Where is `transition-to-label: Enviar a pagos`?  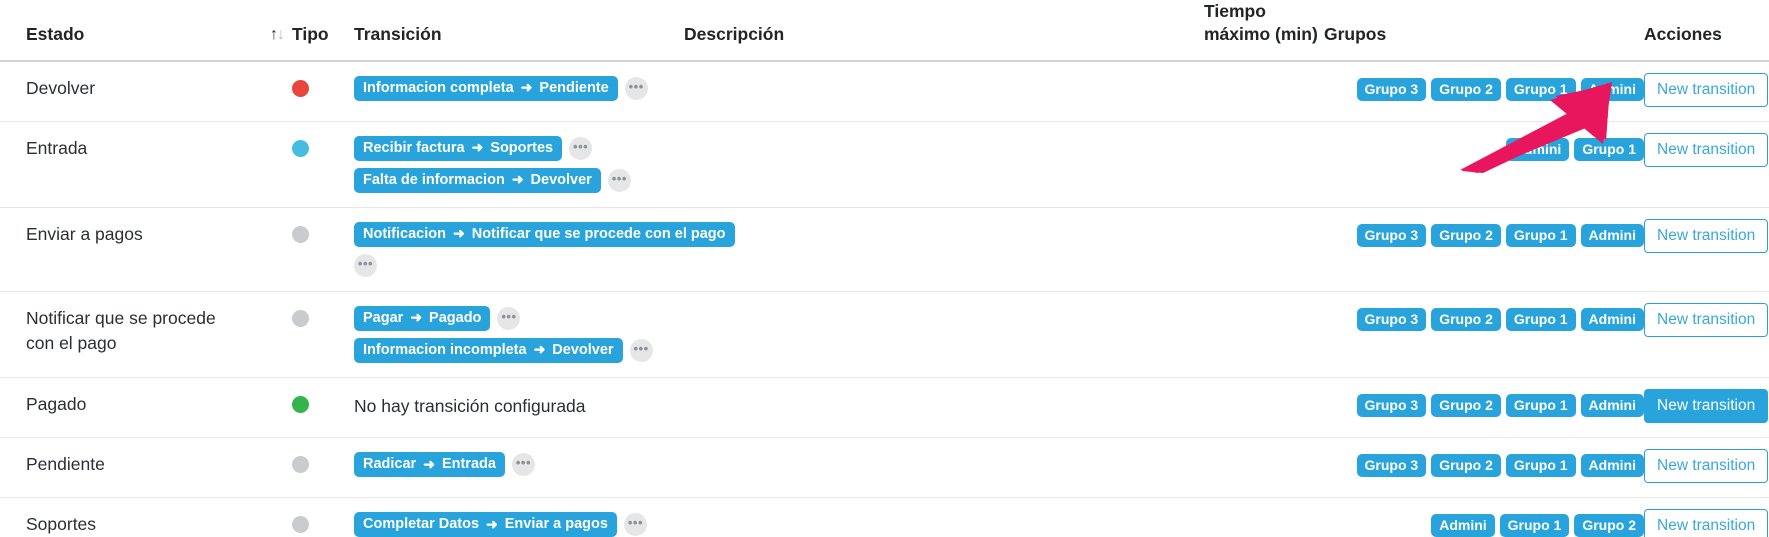 transition-to-label: Enviar a pagos is located at coordinates (556, 524).